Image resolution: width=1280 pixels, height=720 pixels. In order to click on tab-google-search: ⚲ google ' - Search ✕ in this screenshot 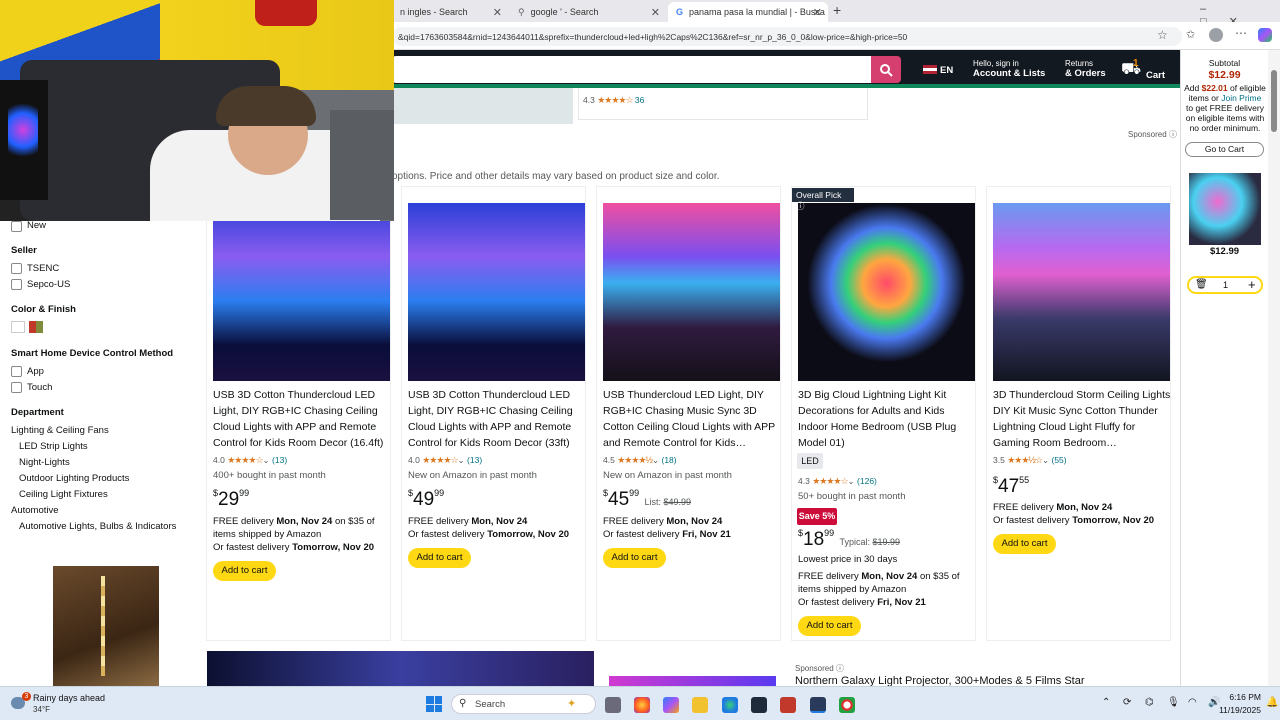, I will do `click(588, 12)`.